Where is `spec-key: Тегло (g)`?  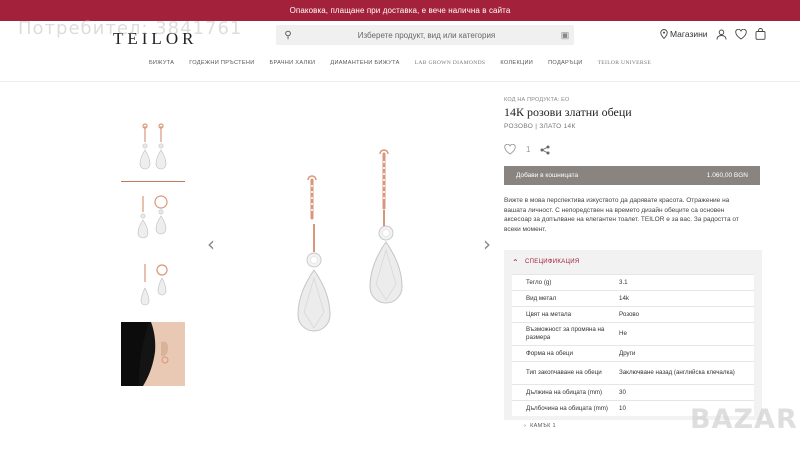
spec-key: Тегло (g) is located at coordinates (539, 282).